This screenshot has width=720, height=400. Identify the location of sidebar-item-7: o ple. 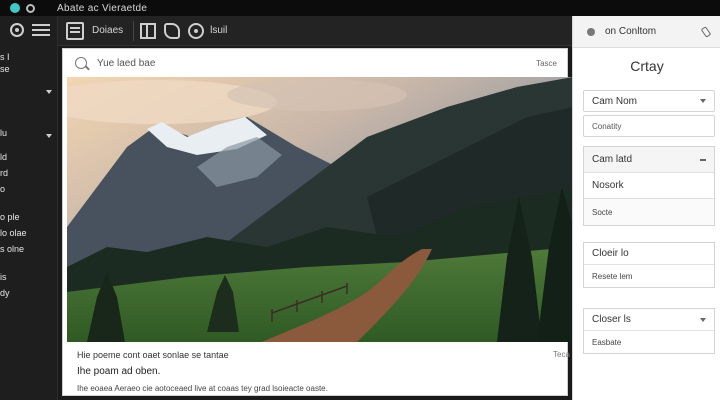
(10, 217).